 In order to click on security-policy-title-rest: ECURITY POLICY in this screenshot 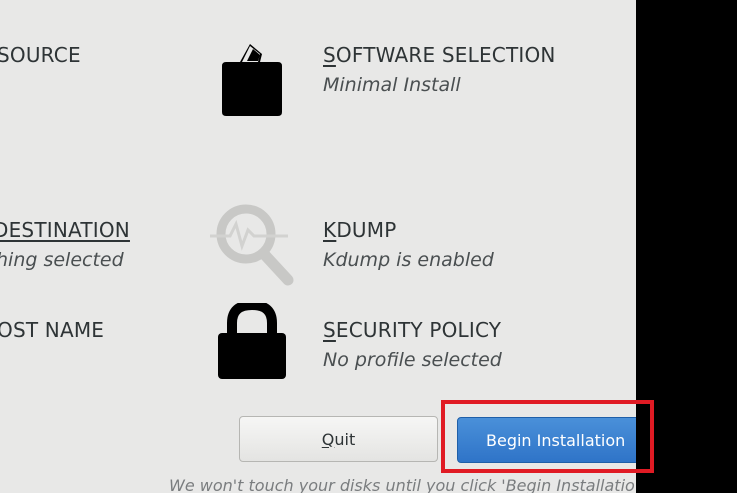, I will do `click(418, 330)`.